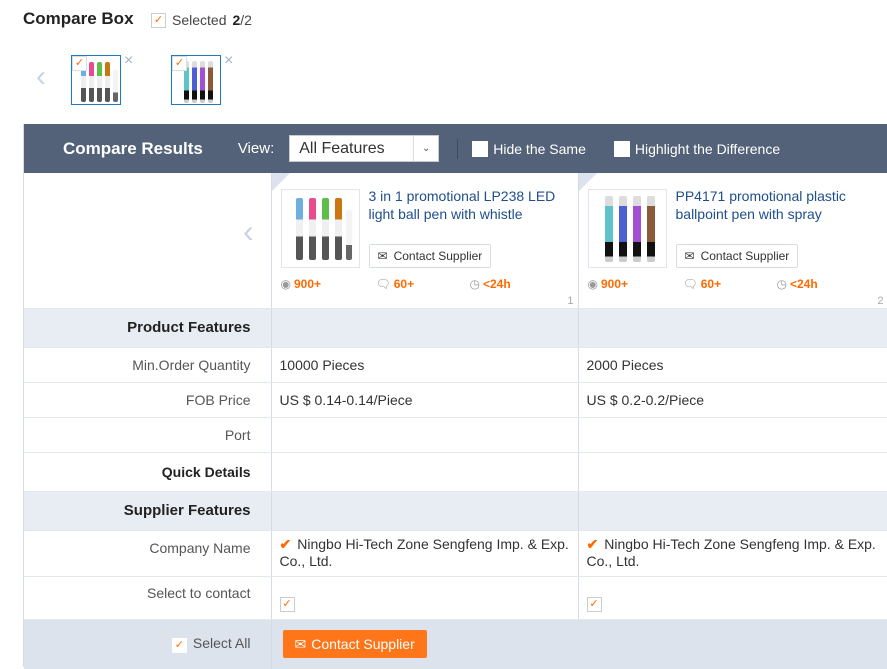 The image size is (887, 669). What do you see at coordinates (425, 148) in the screenshot?
I see `chevron-down-icon: ⌄` at bounding box center [425, 148].